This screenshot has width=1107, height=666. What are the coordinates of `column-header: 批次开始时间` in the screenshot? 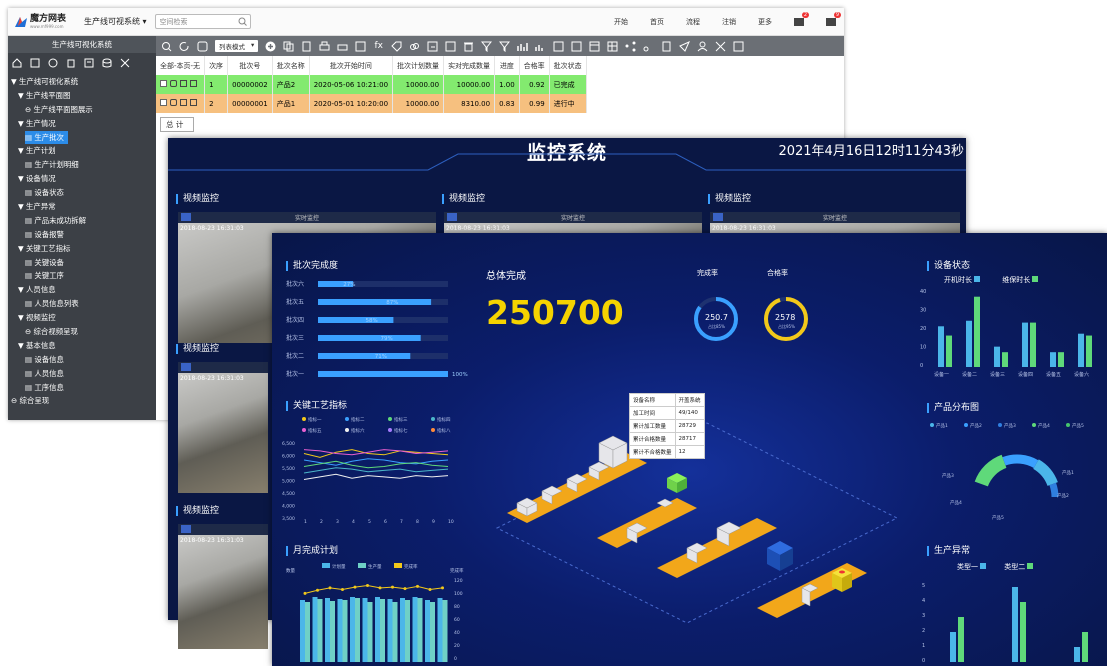 It's located at (351, 65).